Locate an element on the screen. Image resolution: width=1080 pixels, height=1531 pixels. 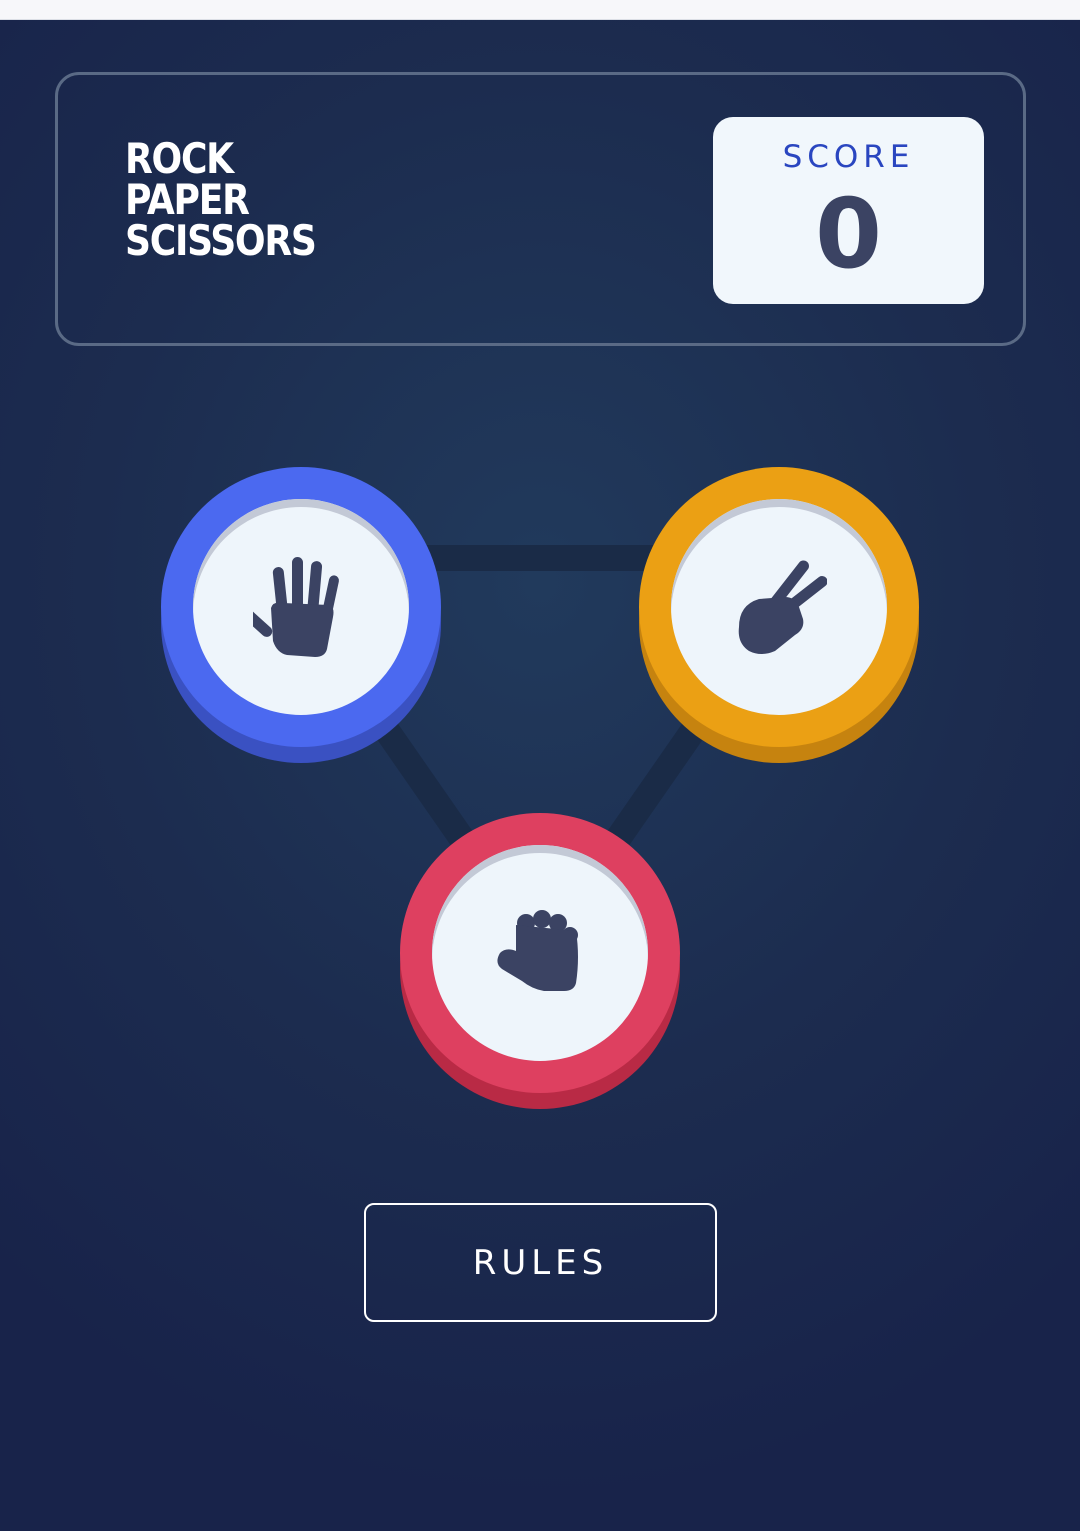
scissors-hand-icon is located at coordinates (782, 607).